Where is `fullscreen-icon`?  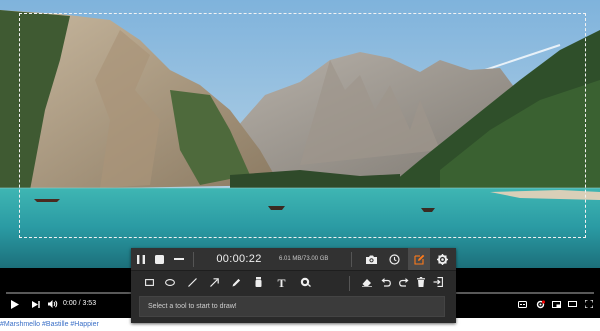 fullscreen-icon is located at coordinates (588, 304).